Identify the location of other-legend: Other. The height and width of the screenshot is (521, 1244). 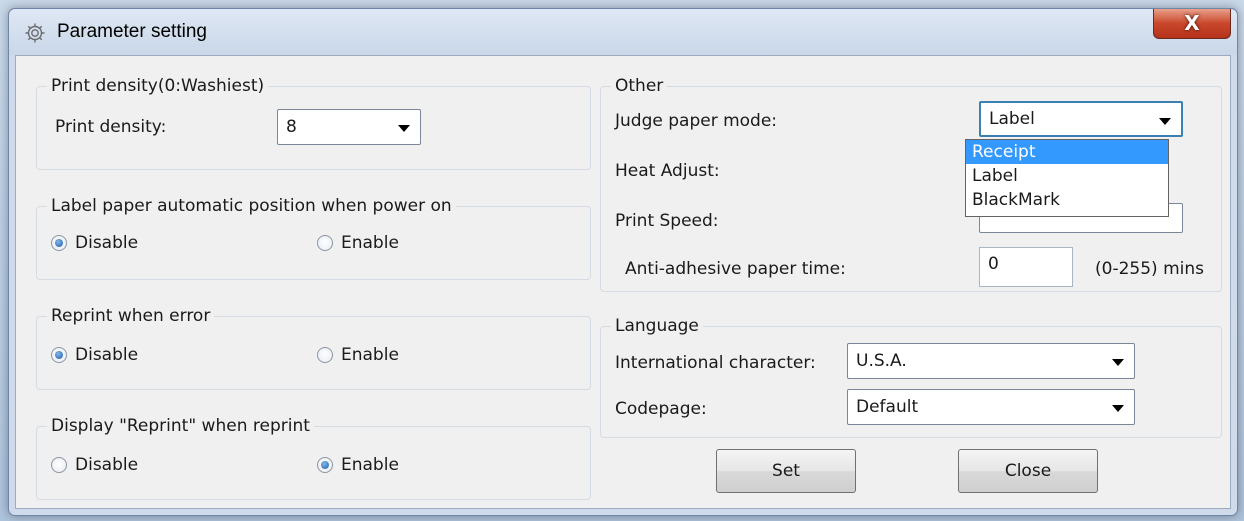
(639, 86).